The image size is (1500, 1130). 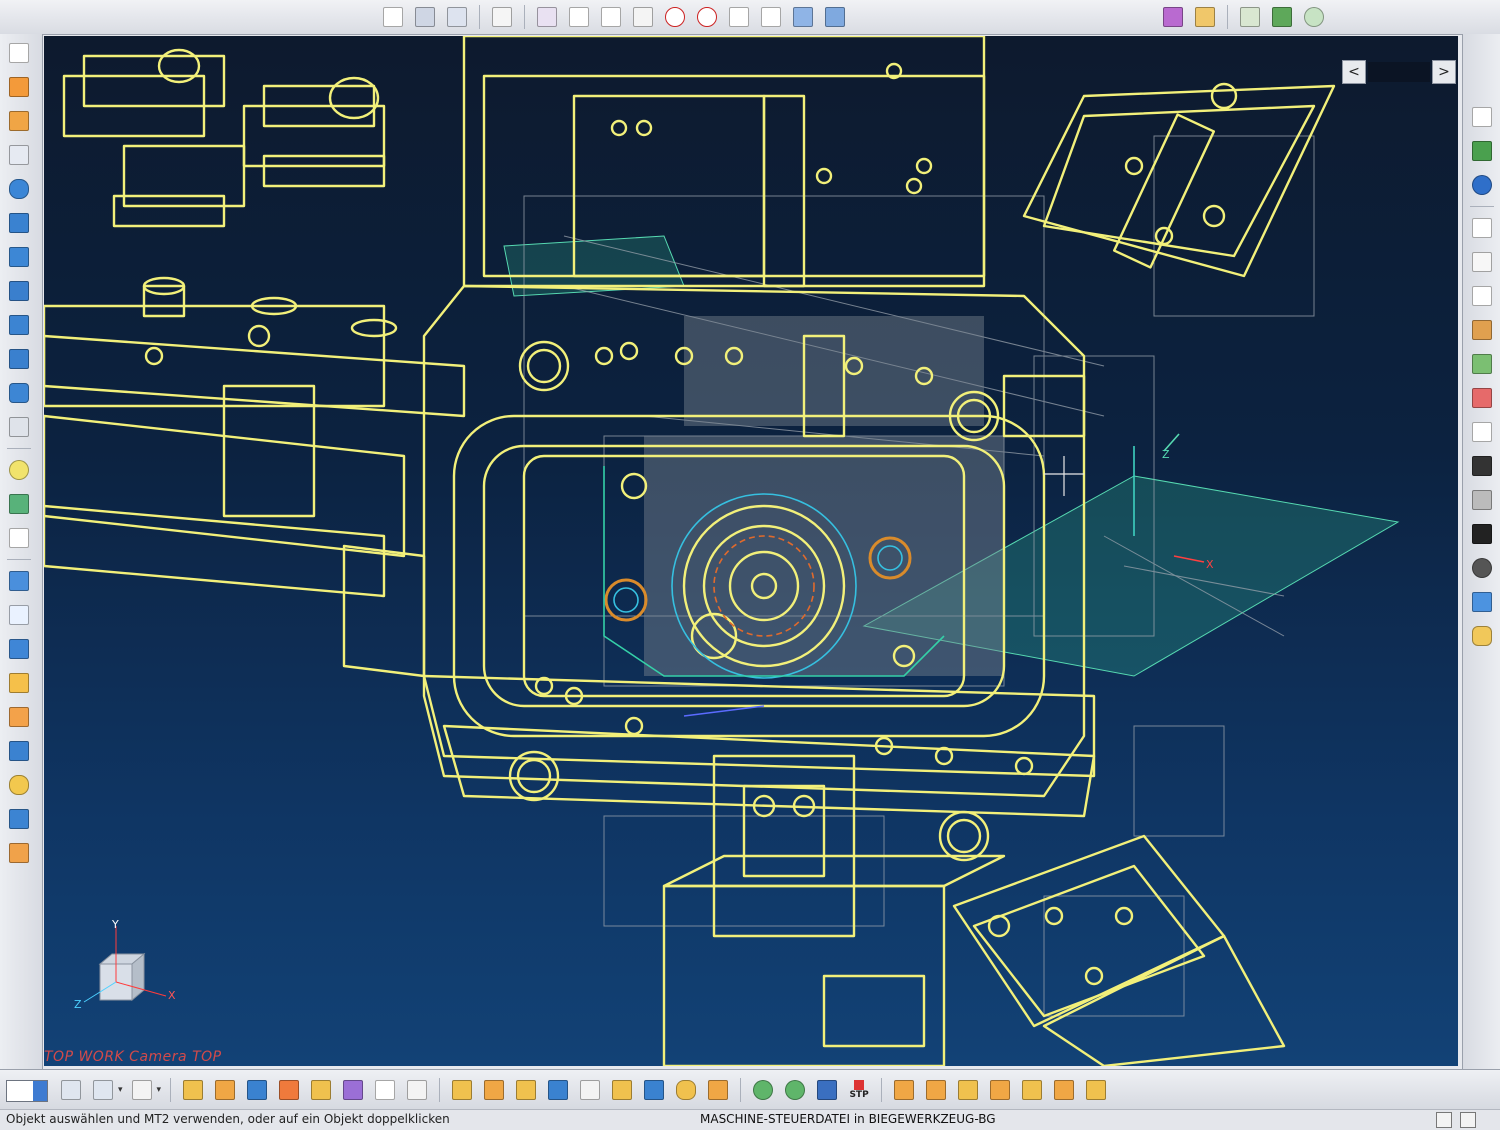 I want to click on chamfer-icon, so click(x=19, y=393).